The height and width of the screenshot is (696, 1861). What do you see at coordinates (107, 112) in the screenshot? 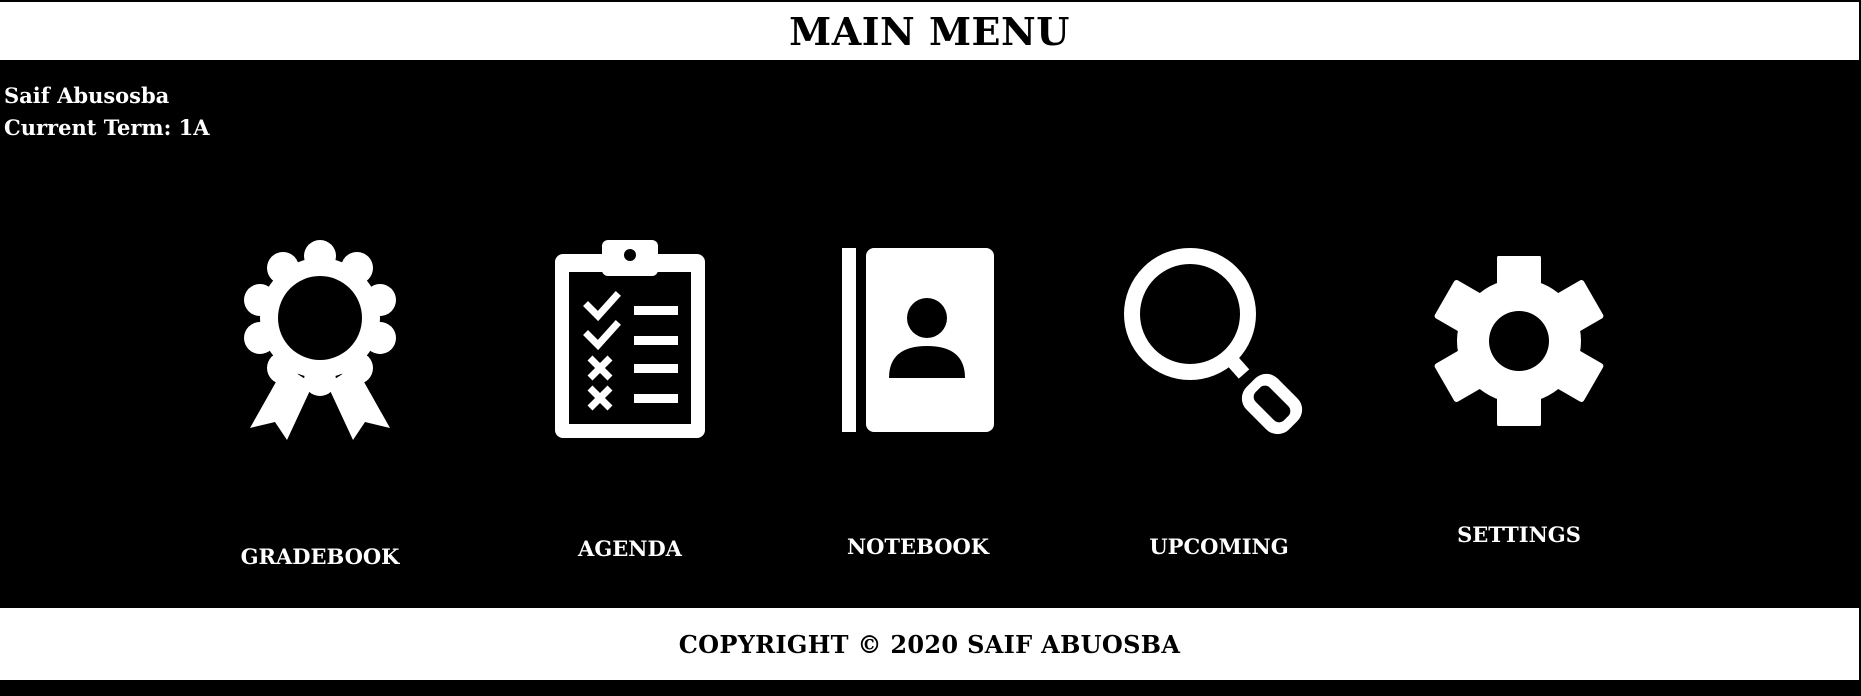
I see `user-info: Saif Abusosba Current Term: 1A` at bounding box center [107, 112].